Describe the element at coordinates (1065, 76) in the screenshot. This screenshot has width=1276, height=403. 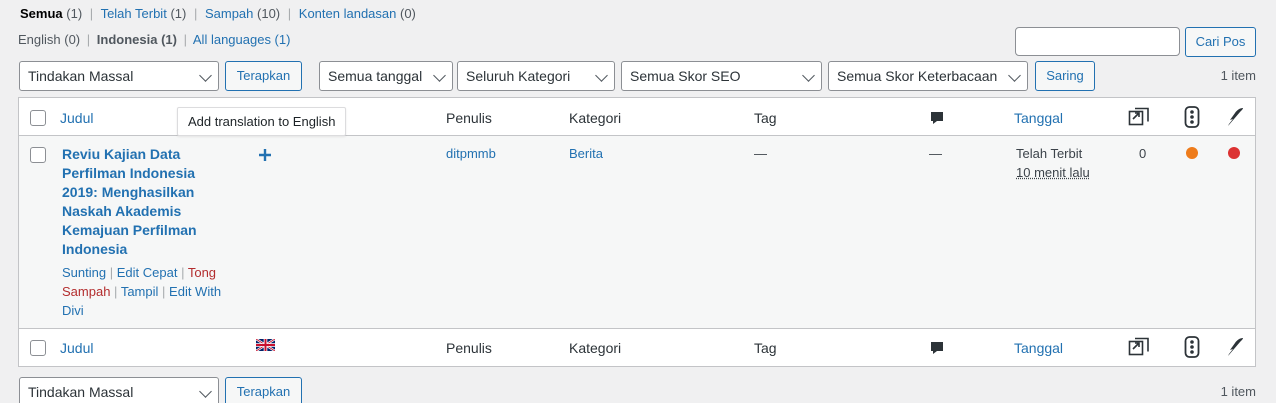
I see `filter-button: Saring` at that location.